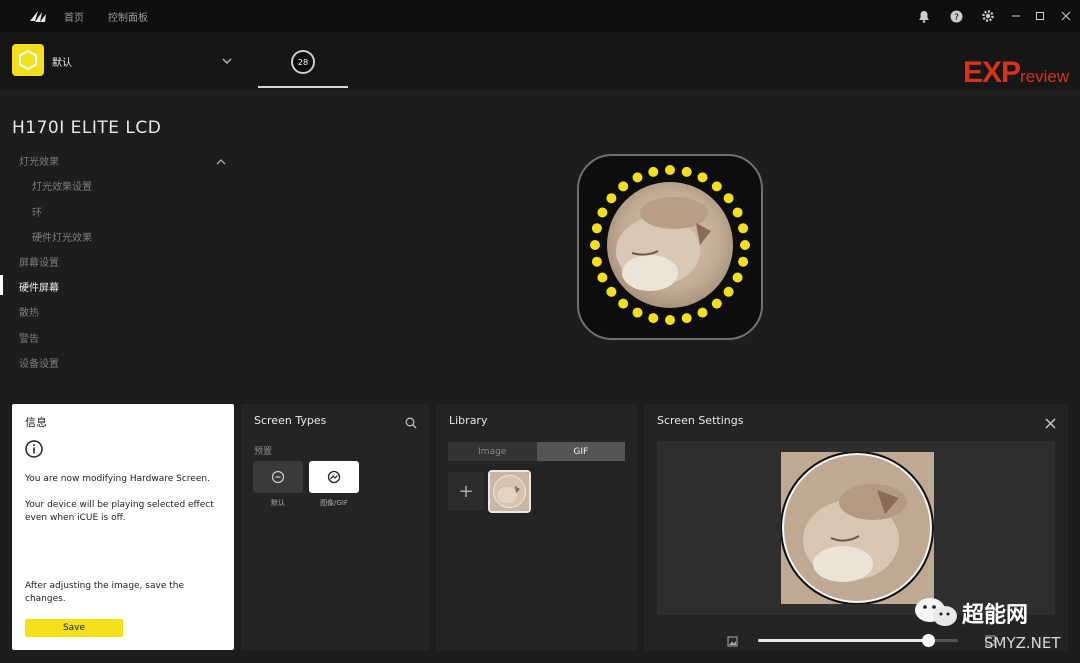 The width and height of the screenshot is (1080, 663). What do you see at coordinates (29, 311) in the screenshot?
I see `menu-cooling: 散热` at bounding box center [29, 311].